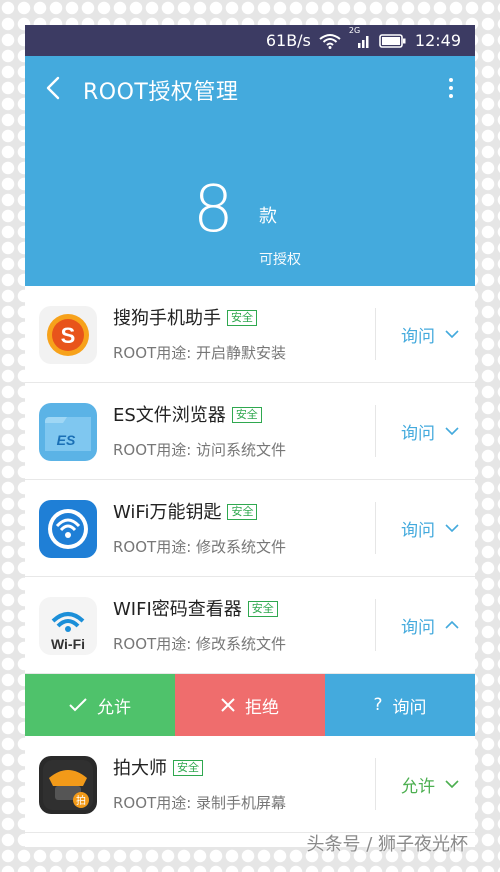 The height and width of the screenshot is (872, 500). Describe the element at coordinates (378, 705) in the screenshot. I see `question-icon: ?` at that location.